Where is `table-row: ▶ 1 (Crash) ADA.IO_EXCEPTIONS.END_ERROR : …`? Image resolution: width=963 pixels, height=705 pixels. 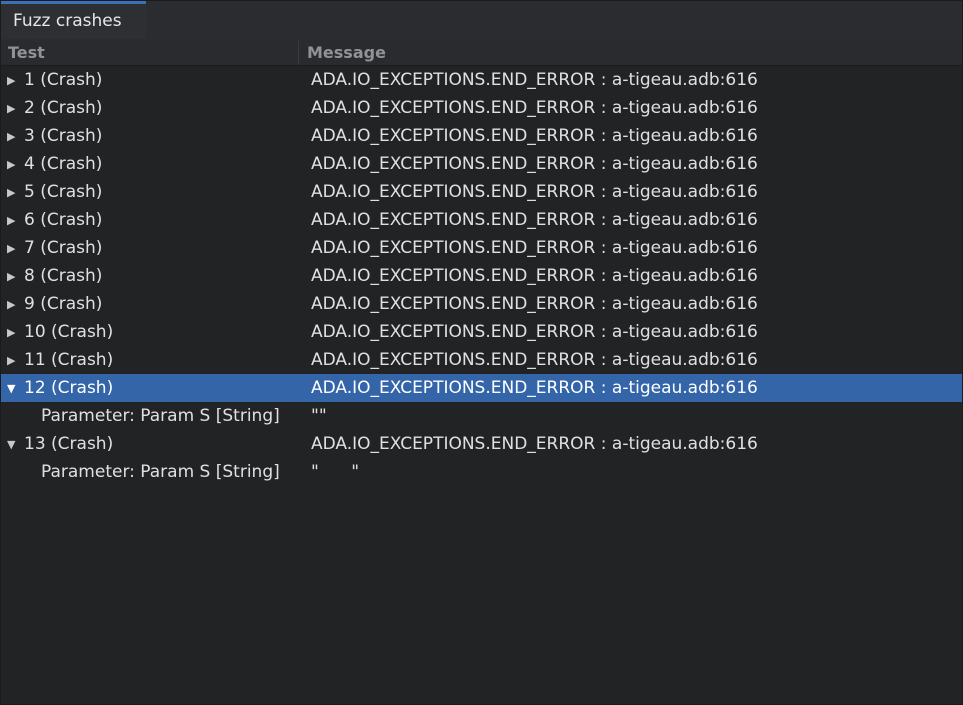
table-row: ▶ 1 (Crash) ADA.IO_EXCEPTIONS.END_ERROR : … is located at coordinates (481, 80).